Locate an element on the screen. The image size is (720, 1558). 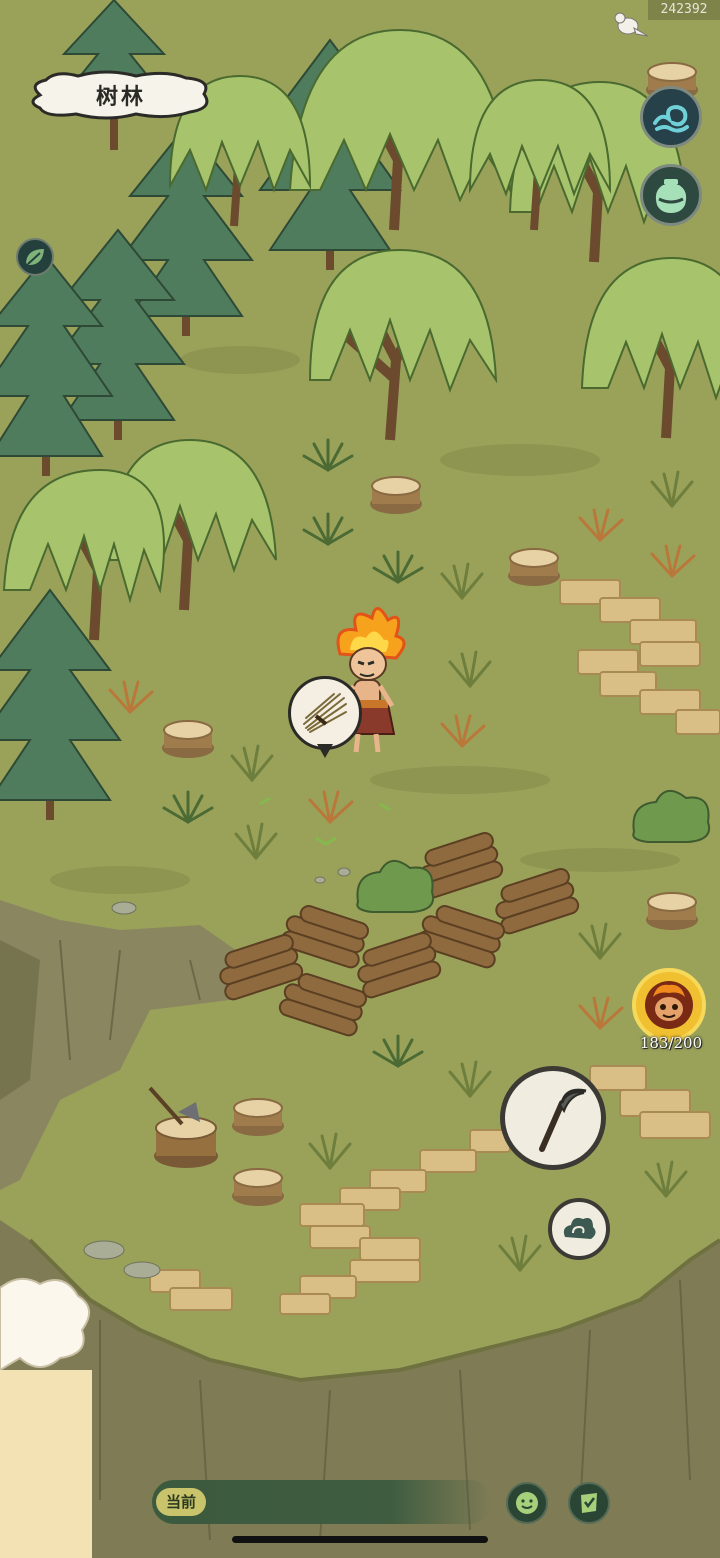
jar-icon is located at coordinates (671, 196).